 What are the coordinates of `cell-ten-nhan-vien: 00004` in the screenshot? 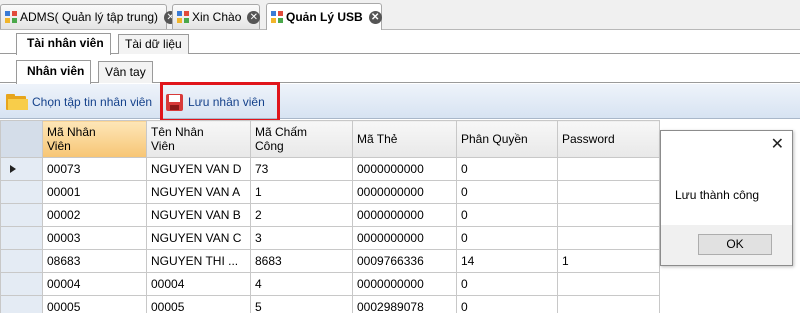 It's located at (198, 284).